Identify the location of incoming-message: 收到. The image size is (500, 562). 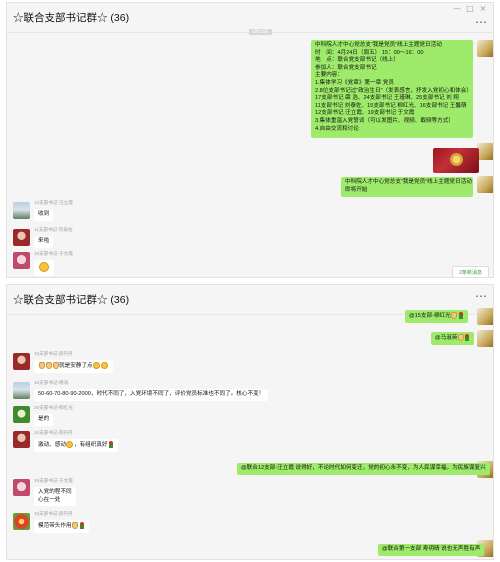
(44, 215).